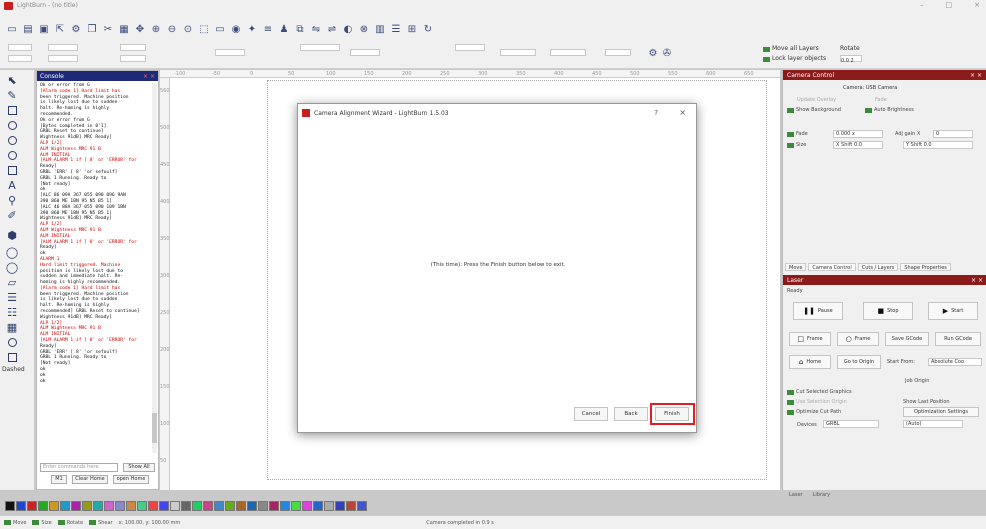  I want to click on frame-circle-button: ○ Frame, so click(858, 339).